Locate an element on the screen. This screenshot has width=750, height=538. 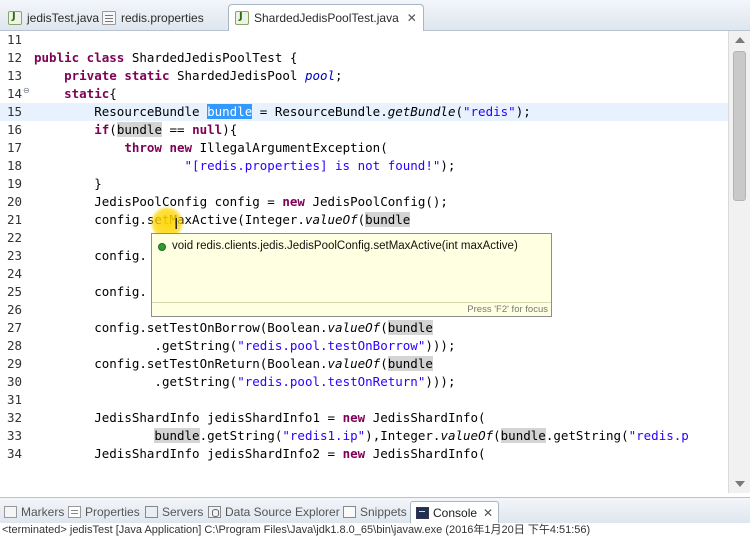
scrollbar-thumb is located at coordinates (739, 126).